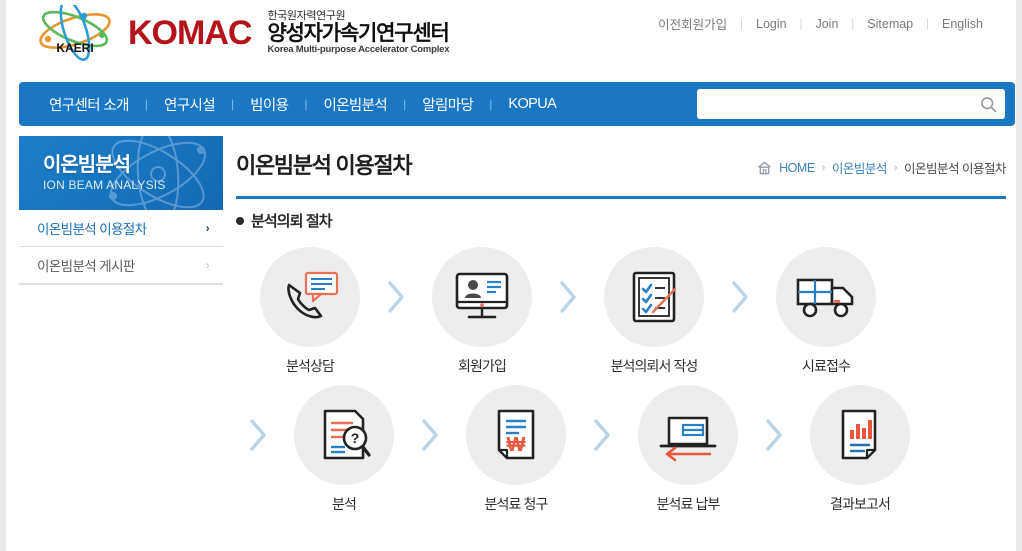 This screenshot has height=551, width=1022. I want to click on phone-chat-icon, so click(313, 295).